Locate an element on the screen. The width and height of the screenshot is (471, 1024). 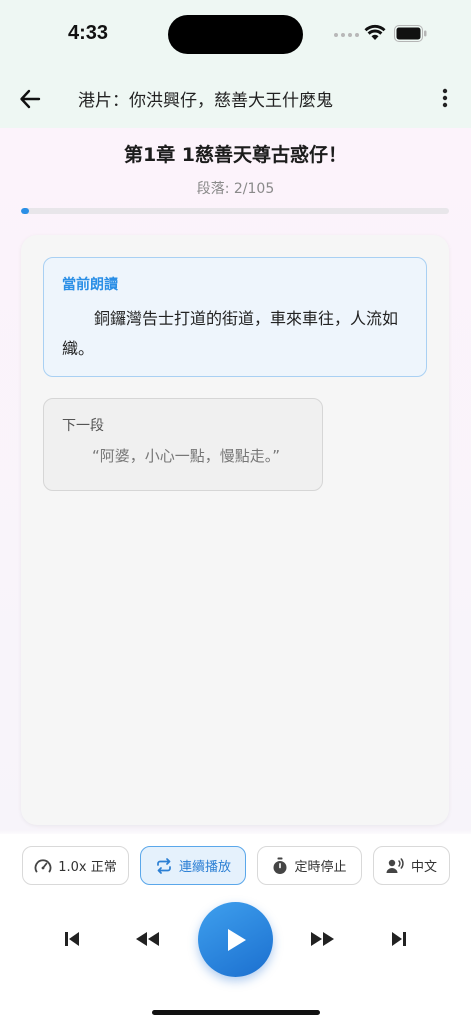
app-bar: 港片：你洪興仔，慈善大王什麼鬼 is located at coordinates (235, 98).